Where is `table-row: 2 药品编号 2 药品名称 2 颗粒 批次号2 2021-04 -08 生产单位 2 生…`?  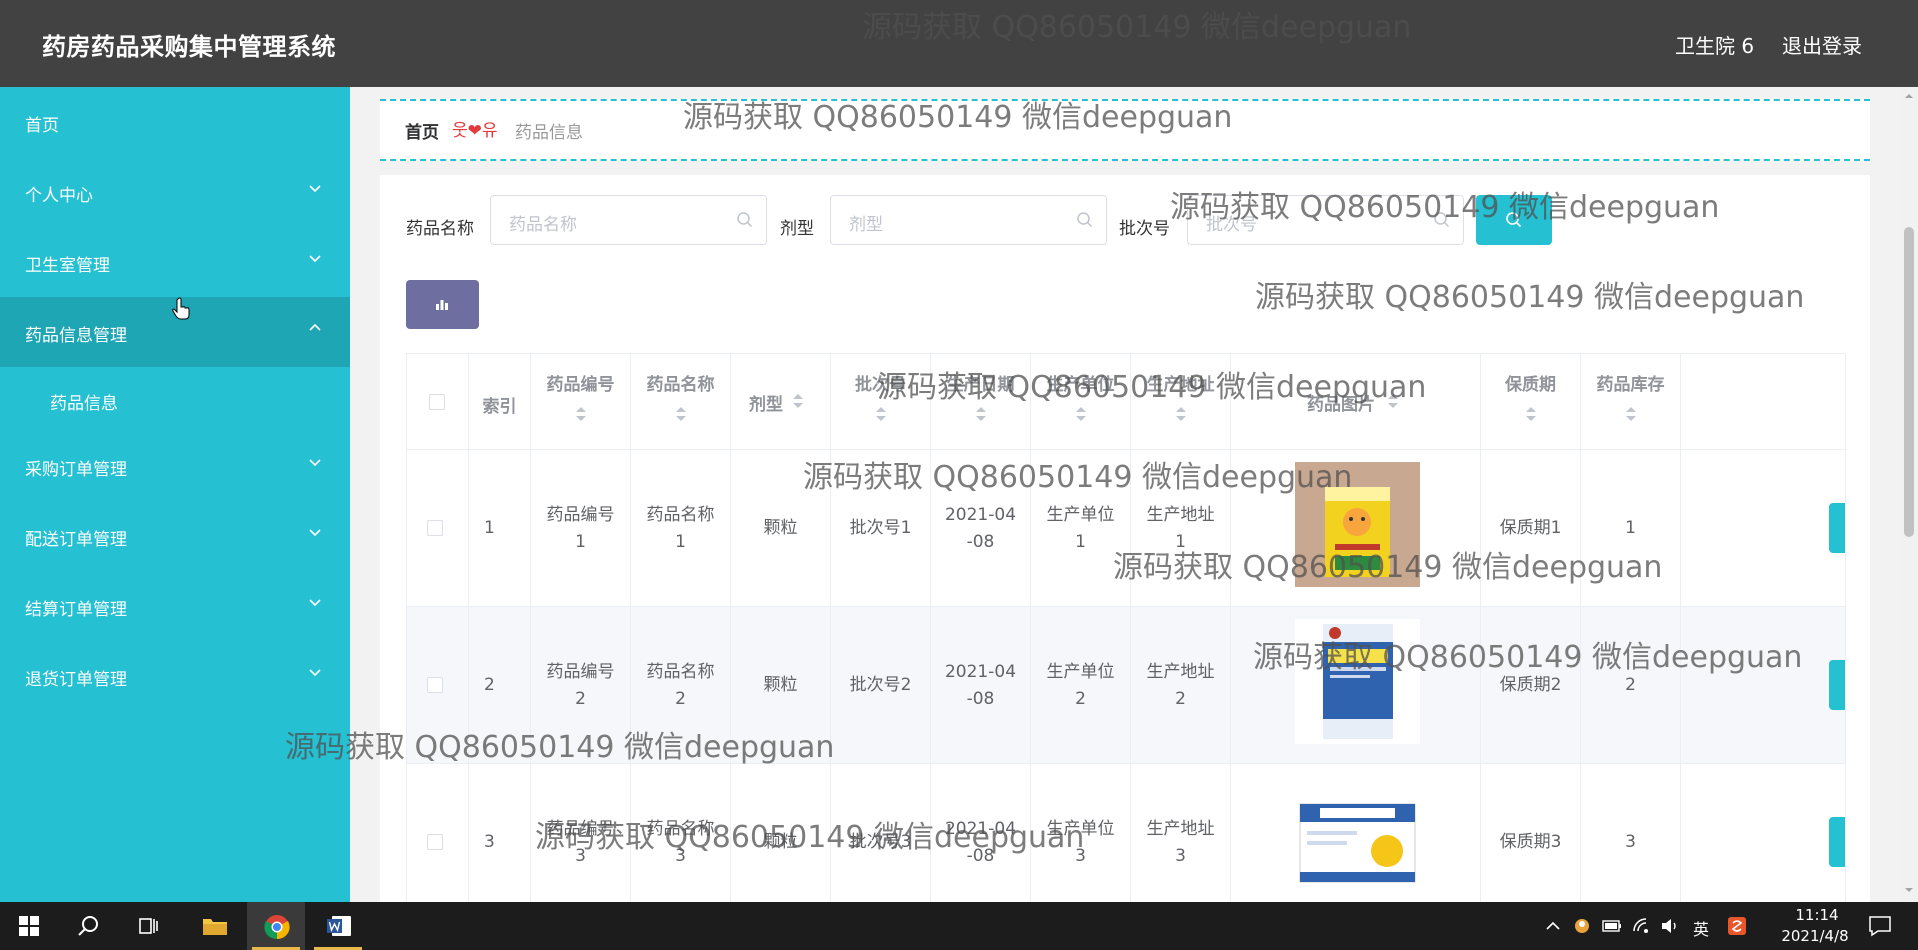 table-row: 2 药品编号 2 药品名称 2 颗粒 批次号2 2021-04 -08 生产单位 2 生… is located at coordinates (1126, 685).